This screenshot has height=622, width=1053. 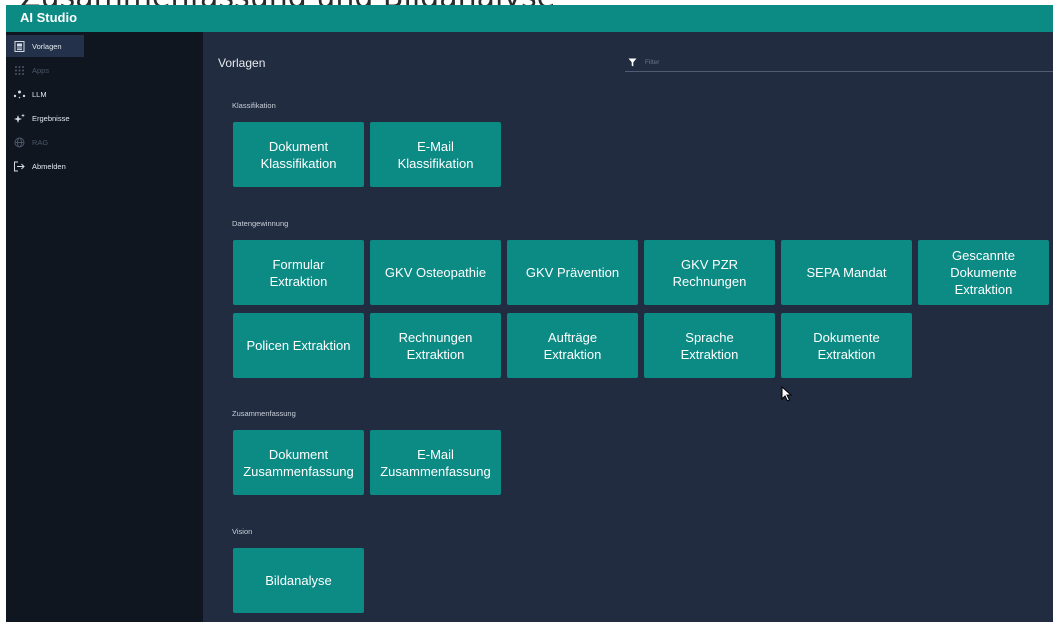 I want to click on sidebar-item-vorlagen: Vorlagen, so click(x=45, y=46).